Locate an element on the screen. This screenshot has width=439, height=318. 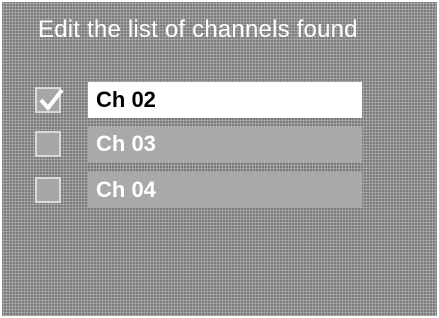
channel-row-ch02: Ch 02 is located at coordinates (219, 102).